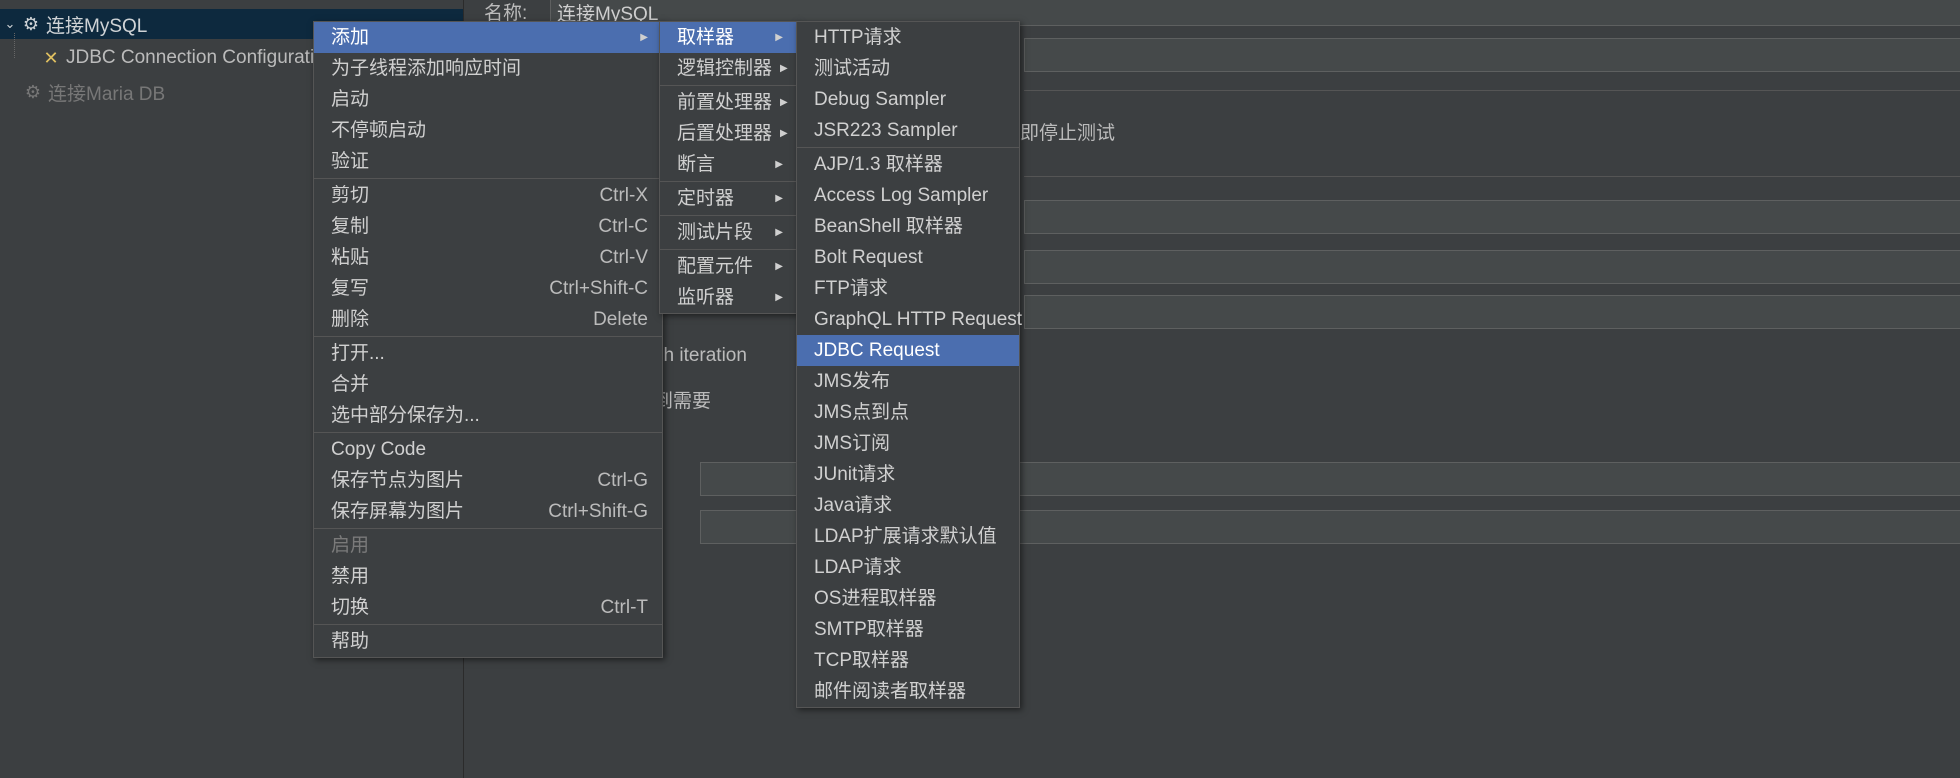 The image size is (1960, 778). Describe the element at coordinates (901, 195) in the screenshot. I see `menu-item-label: Access Log Sampler` at that location.